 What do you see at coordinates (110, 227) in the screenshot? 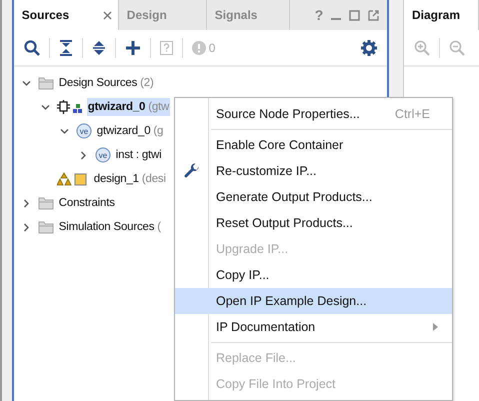
I see `tree-item: Simulation Sources (` at bounding box center [110, 227].